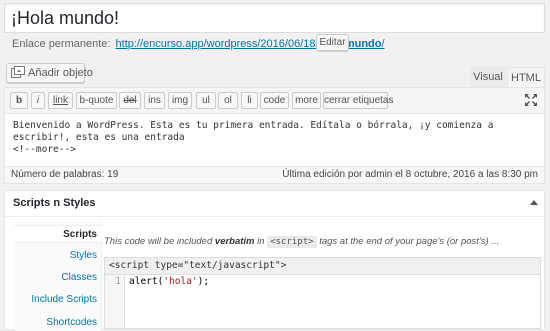 The image size is (550, 331). What do you see at coordinates (274, 18) in the screenshot?
I see `post-title-input: ¡Hola mundo!` at bounding box center [274, 18].